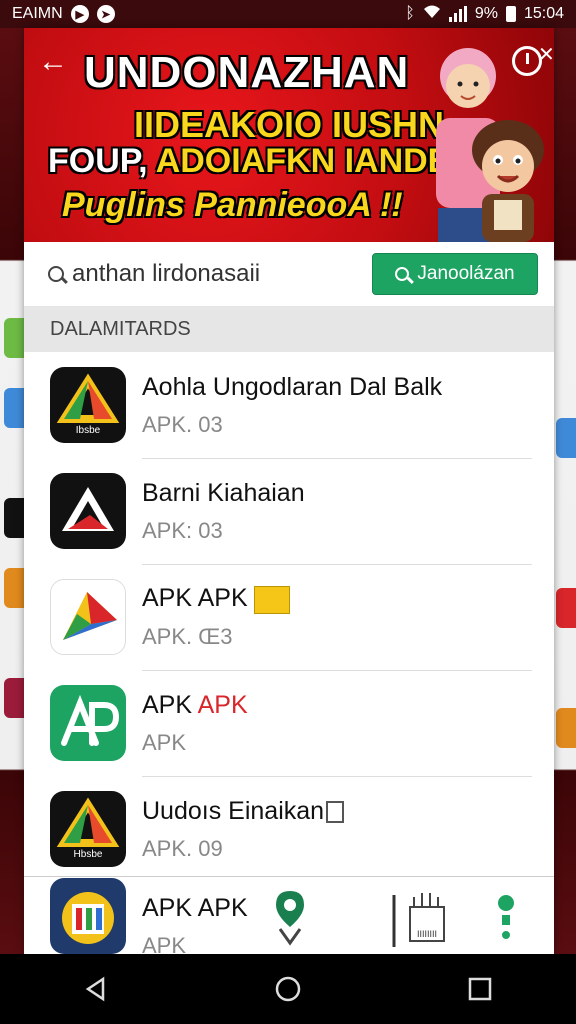 The height and width of the screenshot is (1024, 576). Describe the element at coordinates (96, 989) in the screenshot. I see `back-icon` at that location.